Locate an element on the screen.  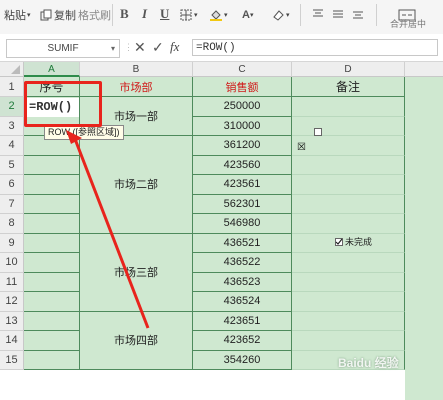
format-painter-label: 格式刷 is located at coordinates (94, 16).